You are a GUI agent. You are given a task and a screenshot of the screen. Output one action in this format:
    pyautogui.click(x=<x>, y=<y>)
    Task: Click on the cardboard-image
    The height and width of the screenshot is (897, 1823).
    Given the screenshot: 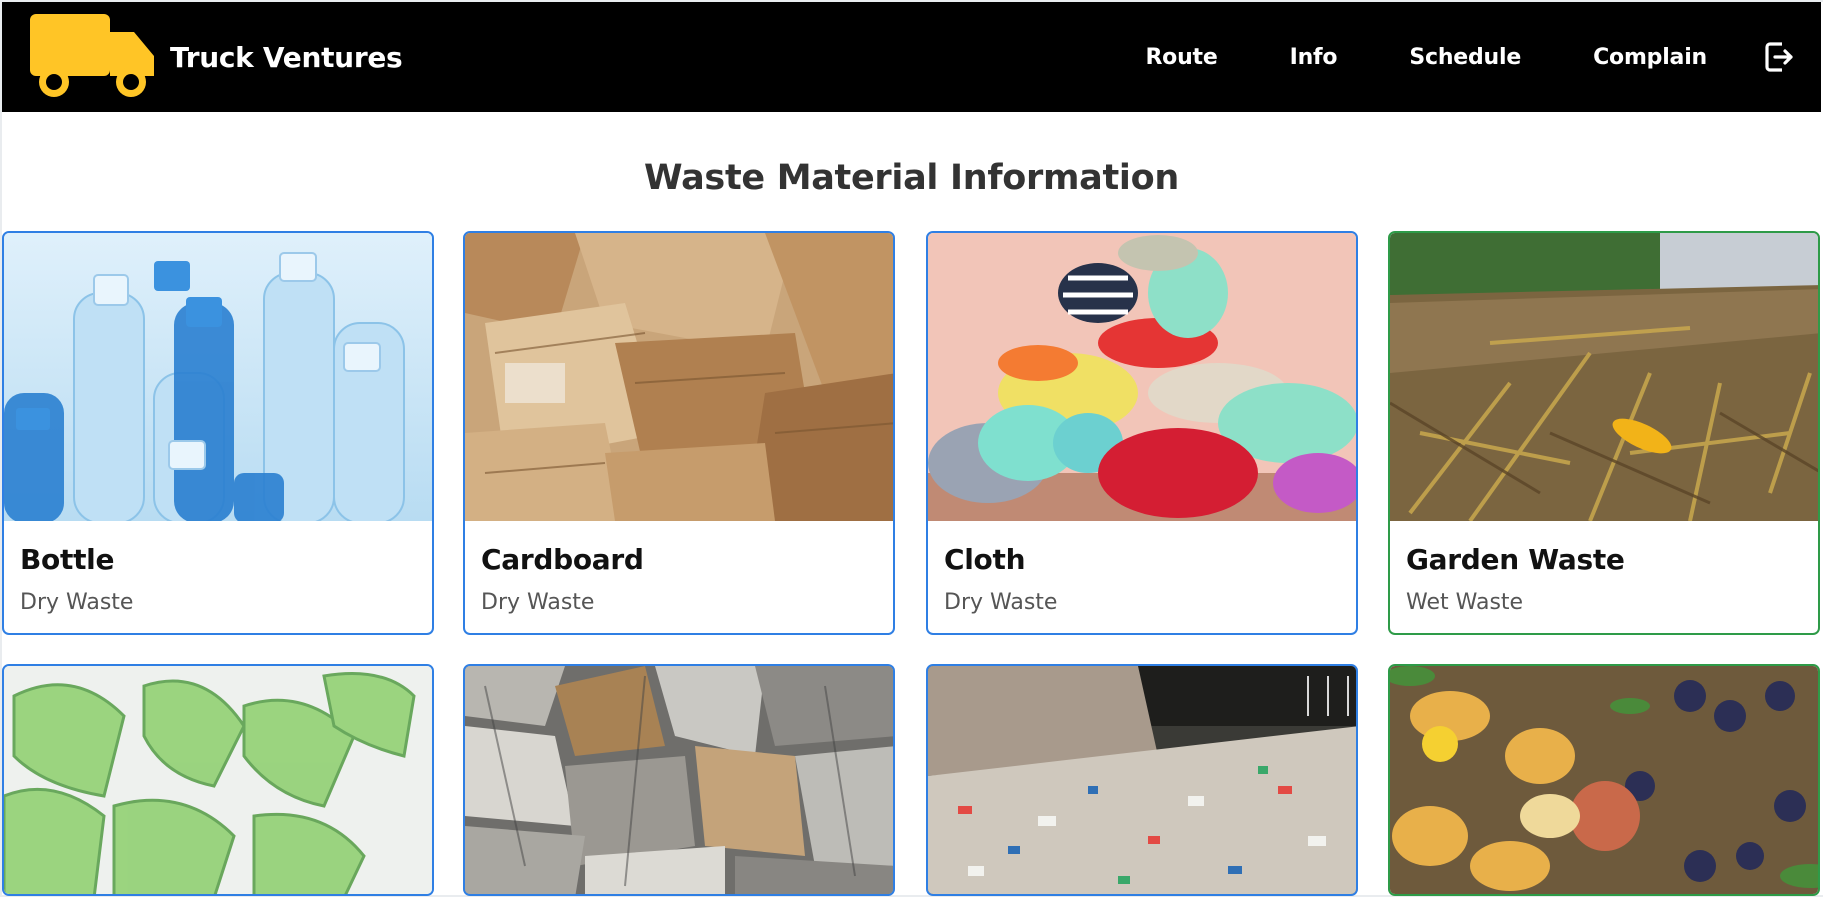 What is the action you would take?
    pyautogui.click(x=679, y=377)
    